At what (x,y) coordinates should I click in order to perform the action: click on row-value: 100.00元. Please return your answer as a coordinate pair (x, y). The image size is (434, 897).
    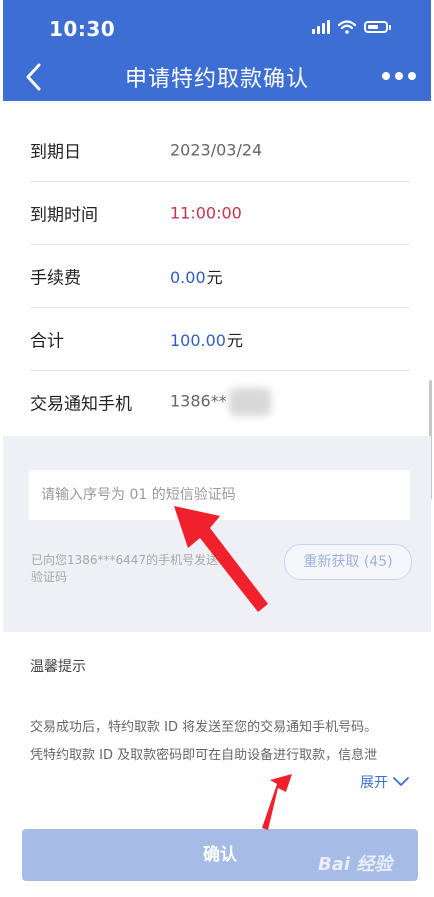
    Looking at the image, I should click on (206, 339).